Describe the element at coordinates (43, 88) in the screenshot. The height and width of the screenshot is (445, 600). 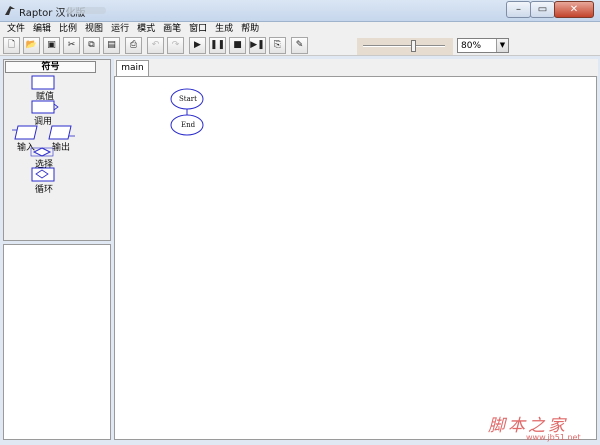
I see `assignment-symbol` at that location.